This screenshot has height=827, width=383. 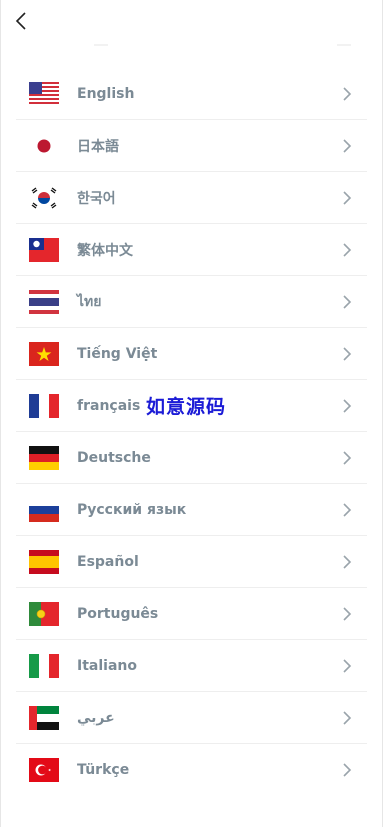 I want to click on back-button, so click(x=21, y=21).